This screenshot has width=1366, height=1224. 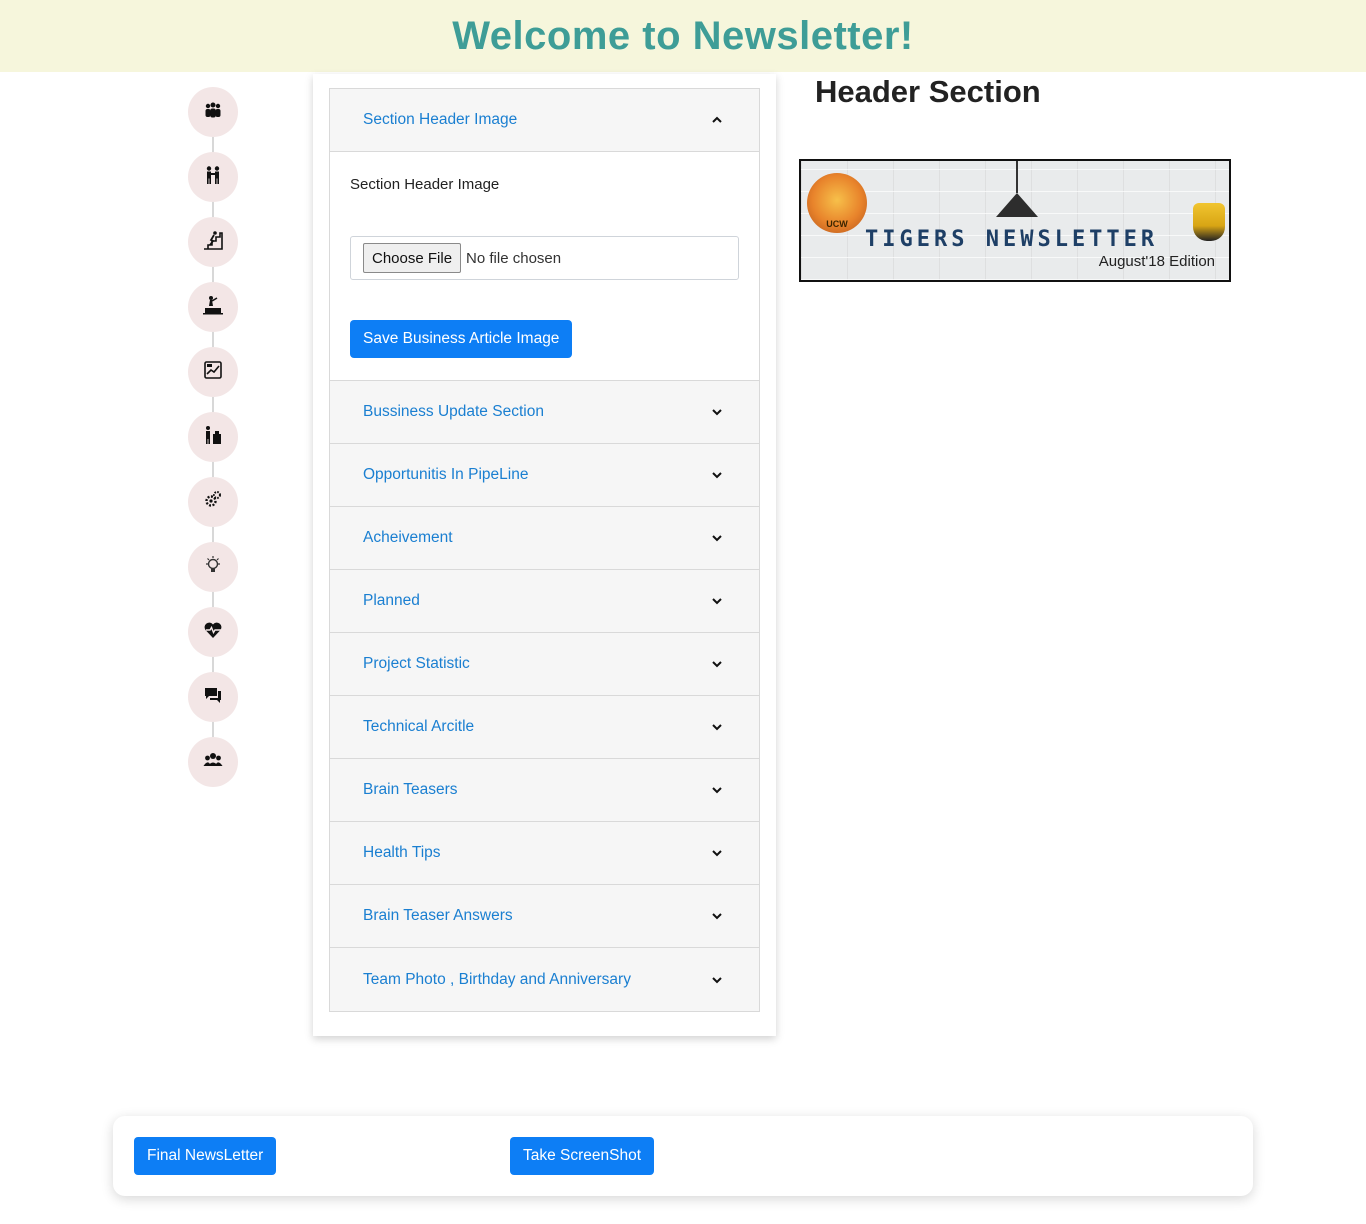 I want to click on banner-edition: August'18 Edition, so click(x=1156, y=261).